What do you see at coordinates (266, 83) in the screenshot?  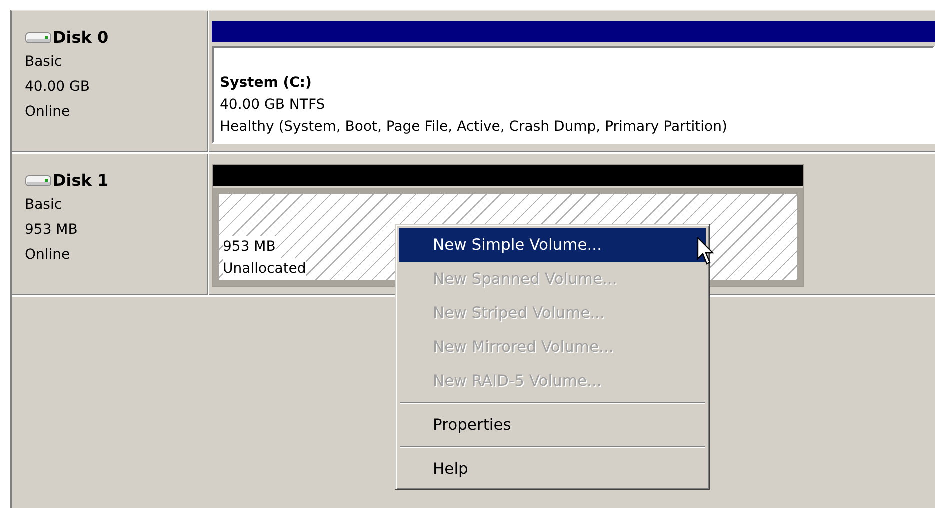 I see `volume-title: System (C:)` at bounding box center [266, 83].